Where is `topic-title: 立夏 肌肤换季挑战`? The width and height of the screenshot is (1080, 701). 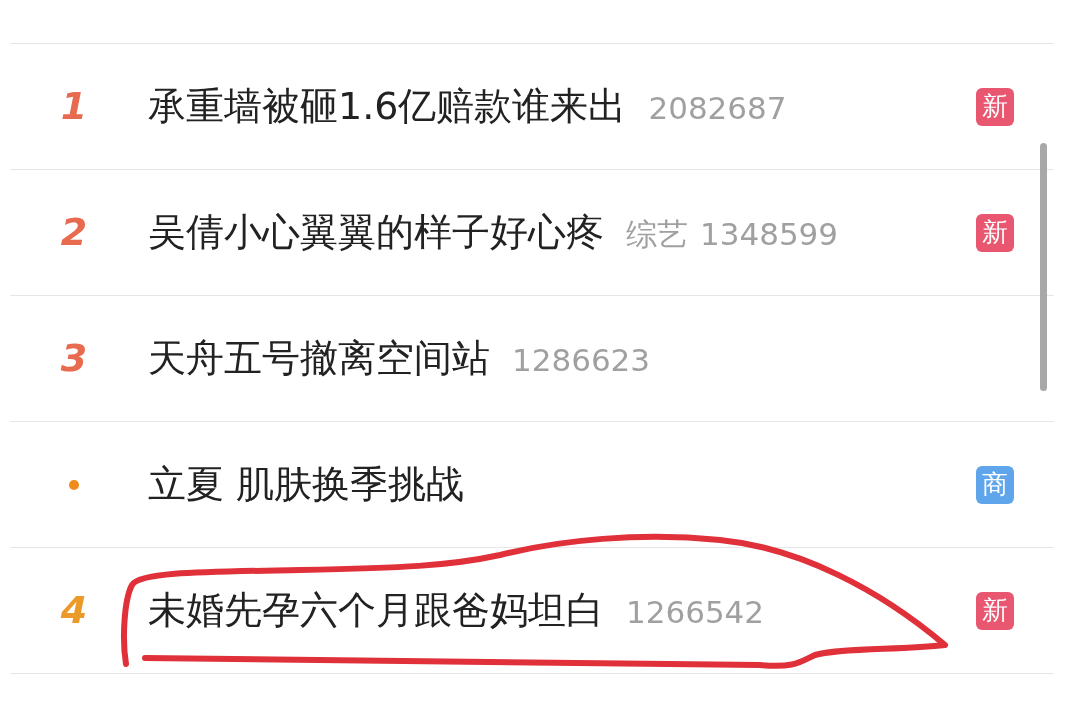 topic-title: 立夏 肌肤换季挑战 is located at coordinates (306, 484).